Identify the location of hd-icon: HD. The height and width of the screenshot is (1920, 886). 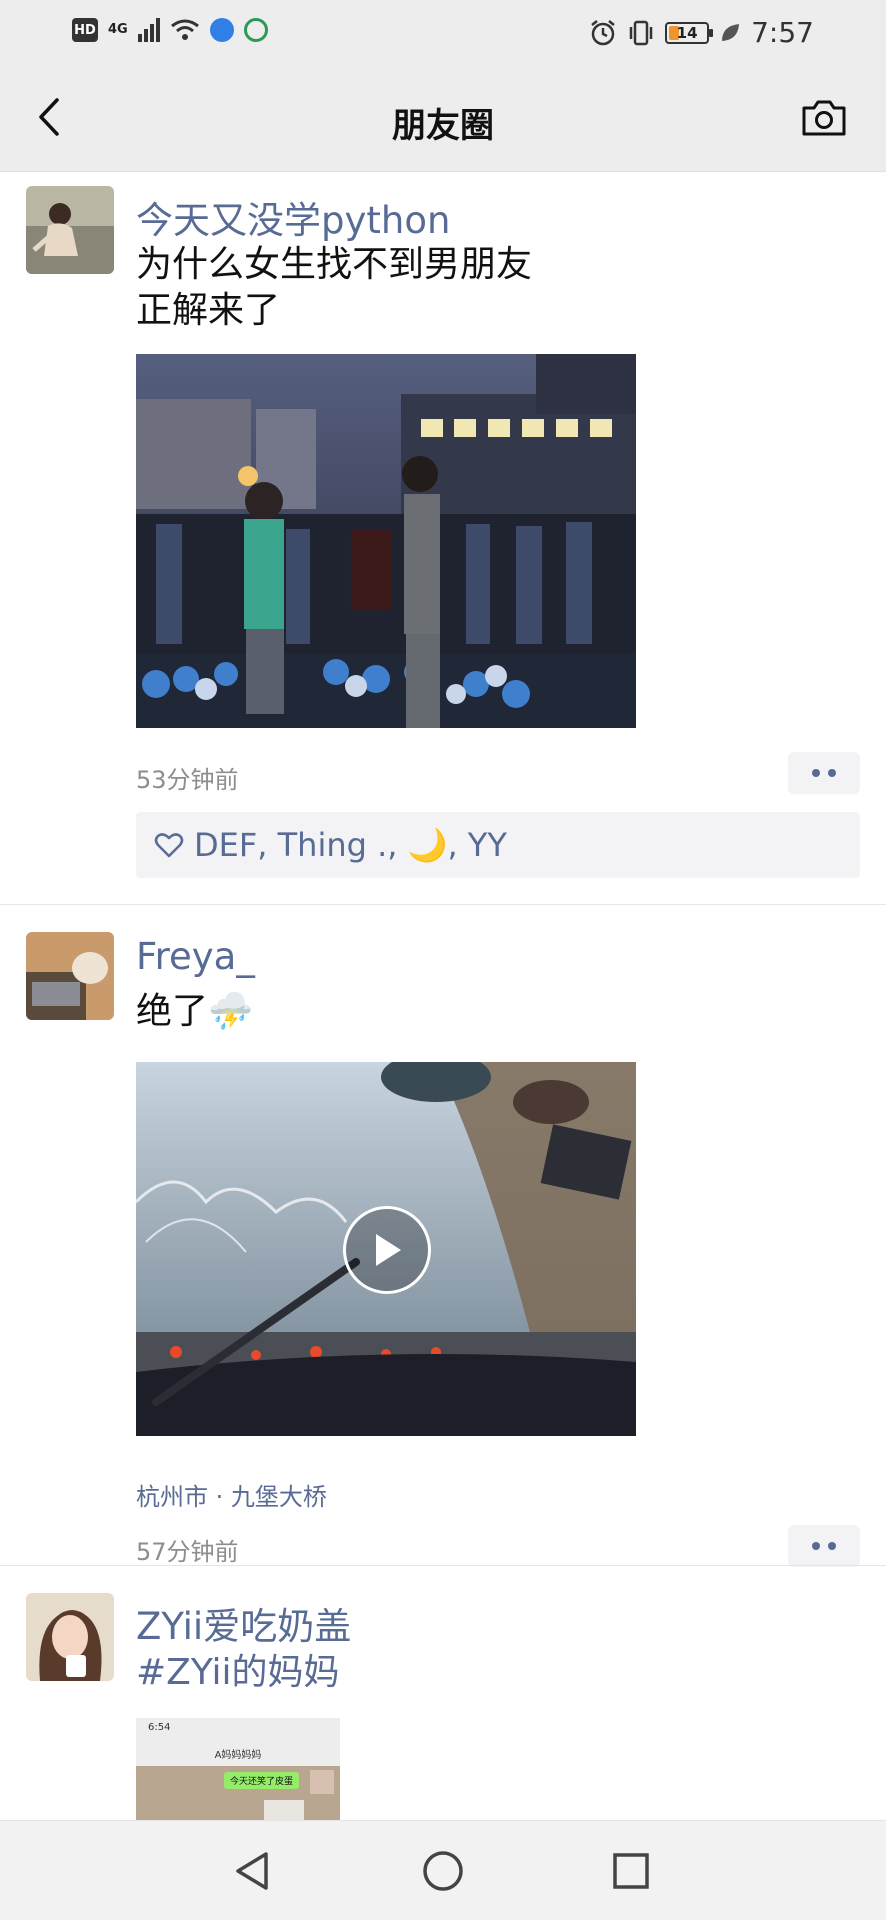
(85, 30).